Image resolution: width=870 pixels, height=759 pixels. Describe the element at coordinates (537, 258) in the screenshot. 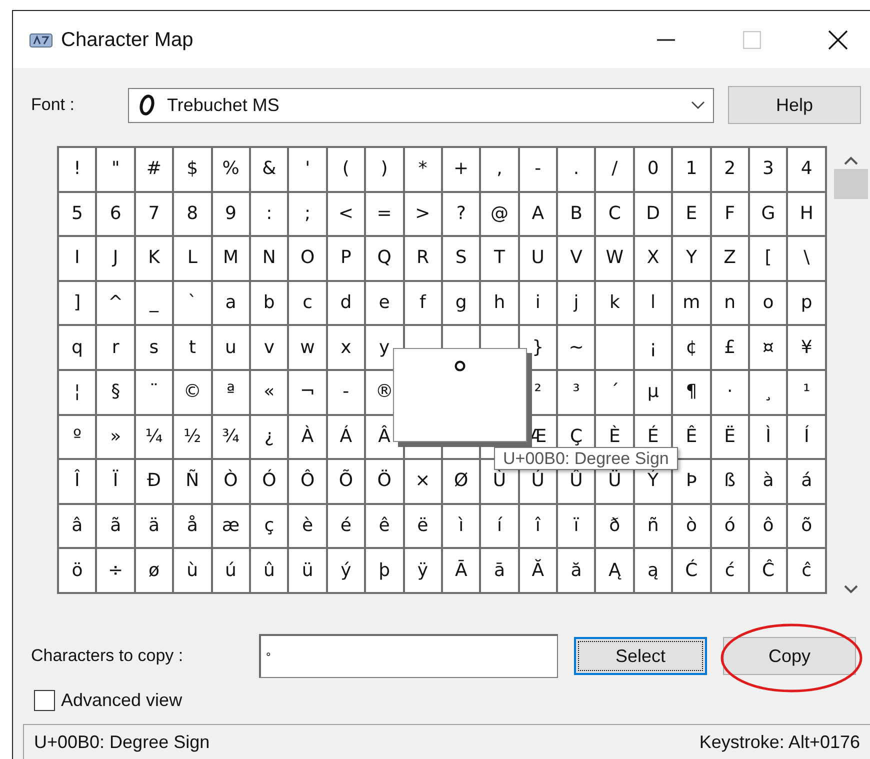

I see `character-glyph: U` at that location.